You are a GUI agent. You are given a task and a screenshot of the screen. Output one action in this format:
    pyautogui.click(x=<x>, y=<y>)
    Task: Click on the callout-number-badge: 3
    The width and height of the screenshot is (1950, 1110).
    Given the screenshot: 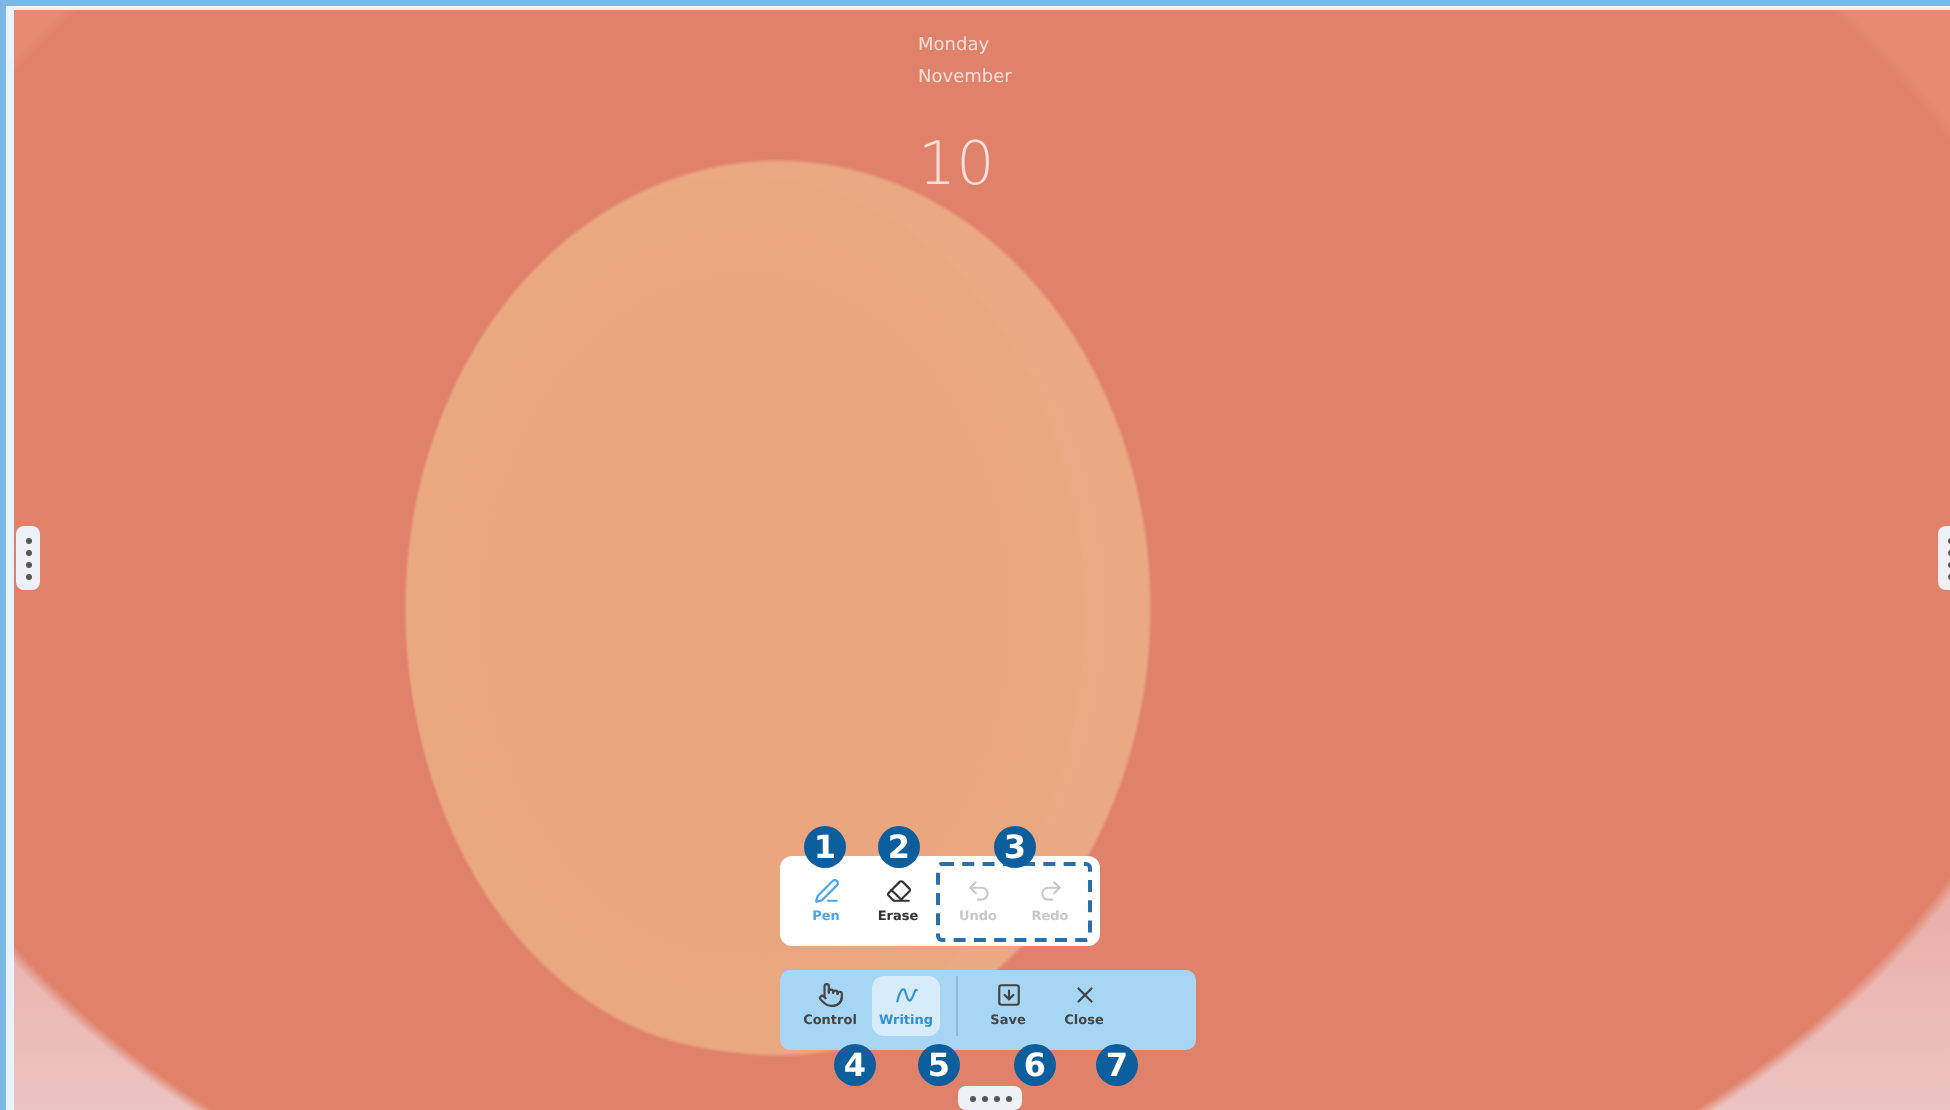 What is the action you would take?
    pyautogui.click(x=1015, y=847)
    